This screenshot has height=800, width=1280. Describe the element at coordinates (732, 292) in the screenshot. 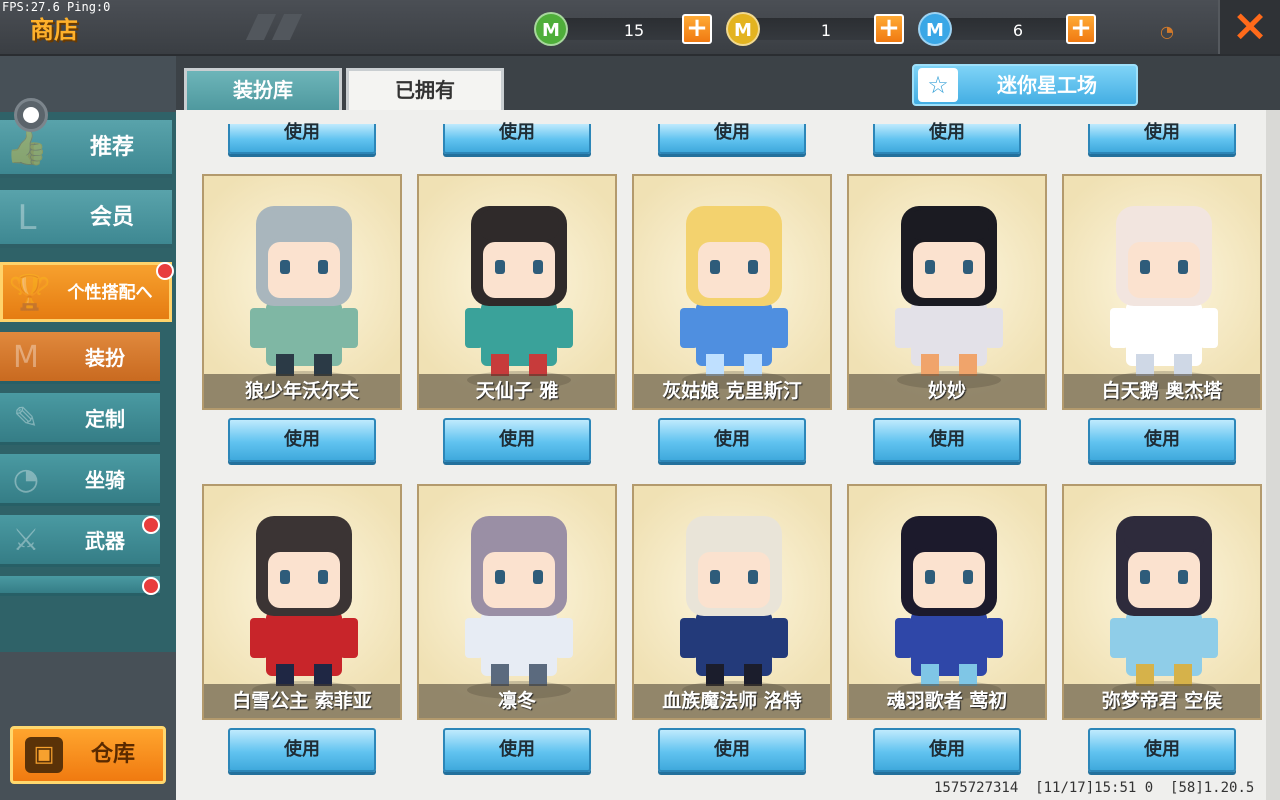

I see `skin-card: 灰姑娘 克里斯汀` at that location.